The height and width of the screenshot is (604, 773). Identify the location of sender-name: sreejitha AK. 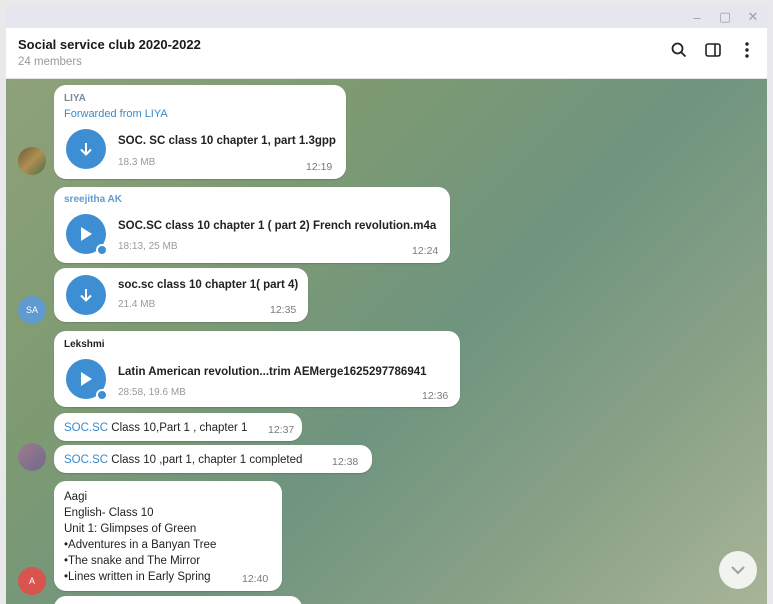
(93, 199).